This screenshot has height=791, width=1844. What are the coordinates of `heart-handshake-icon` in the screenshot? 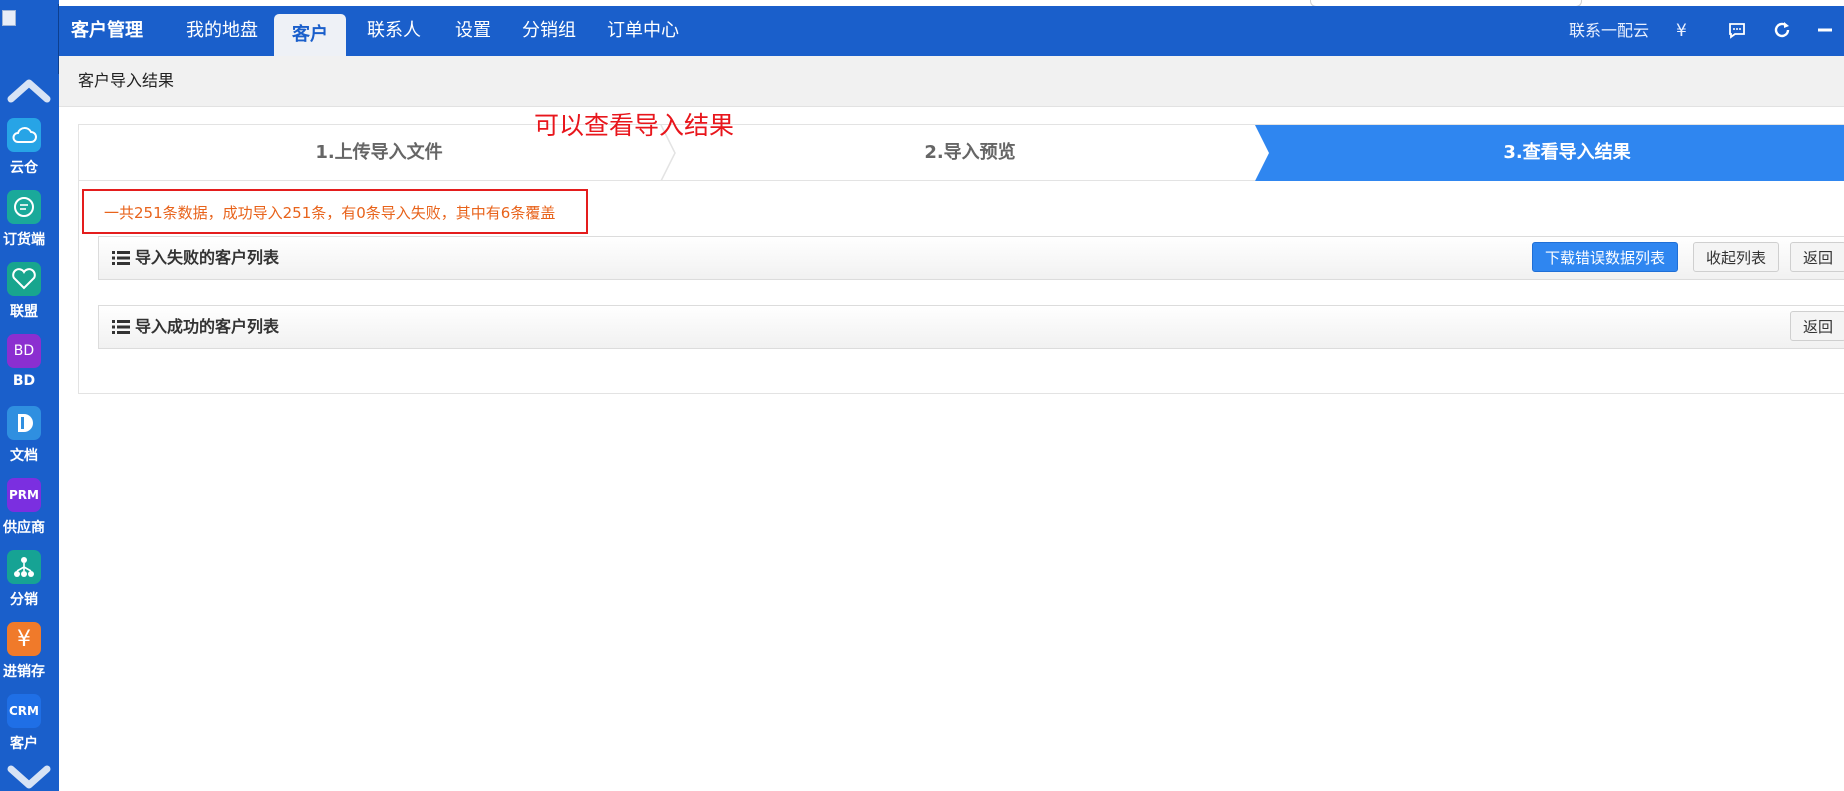 It's located at (24, 279).